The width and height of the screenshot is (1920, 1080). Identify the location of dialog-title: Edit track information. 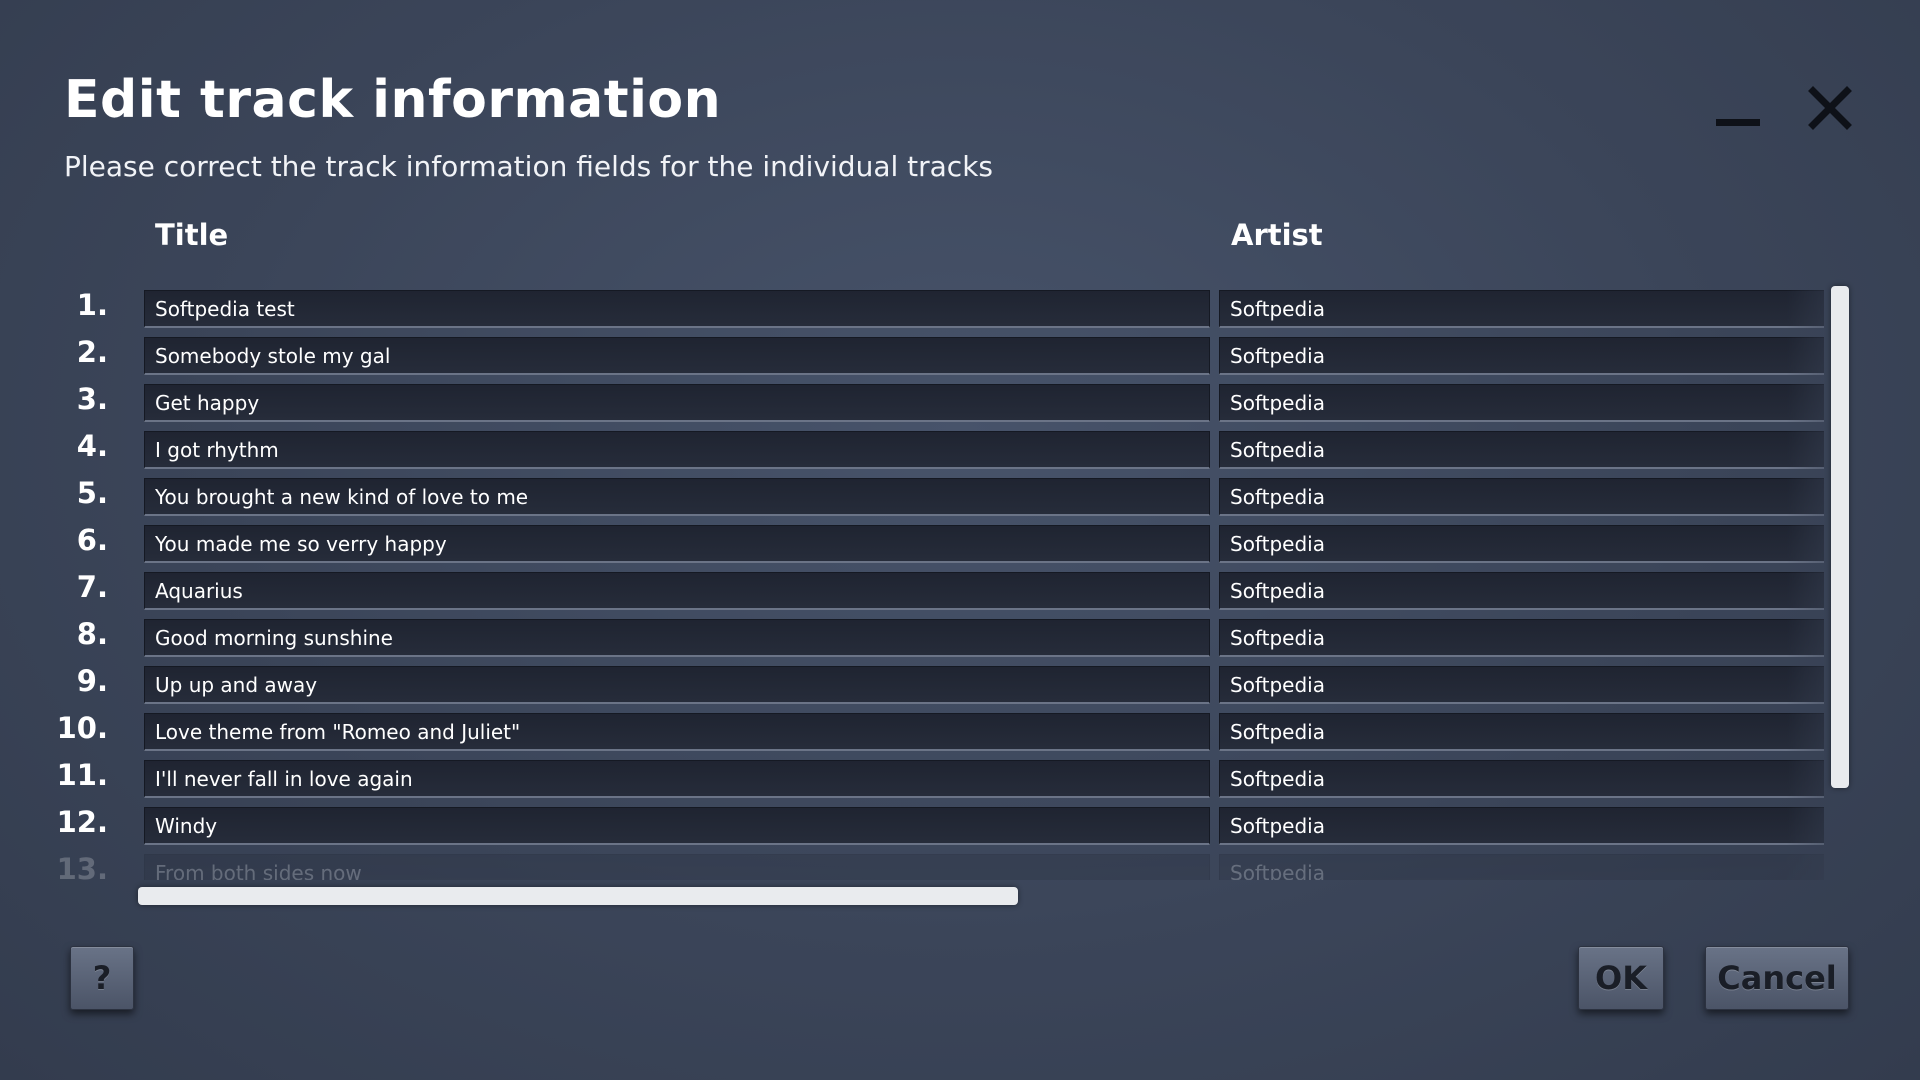
(393, 100).